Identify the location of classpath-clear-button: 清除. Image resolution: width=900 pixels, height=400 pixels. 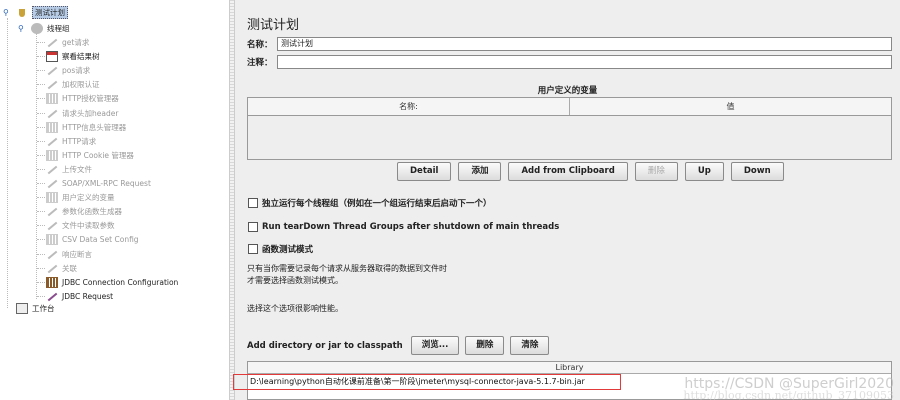
(530, 345).